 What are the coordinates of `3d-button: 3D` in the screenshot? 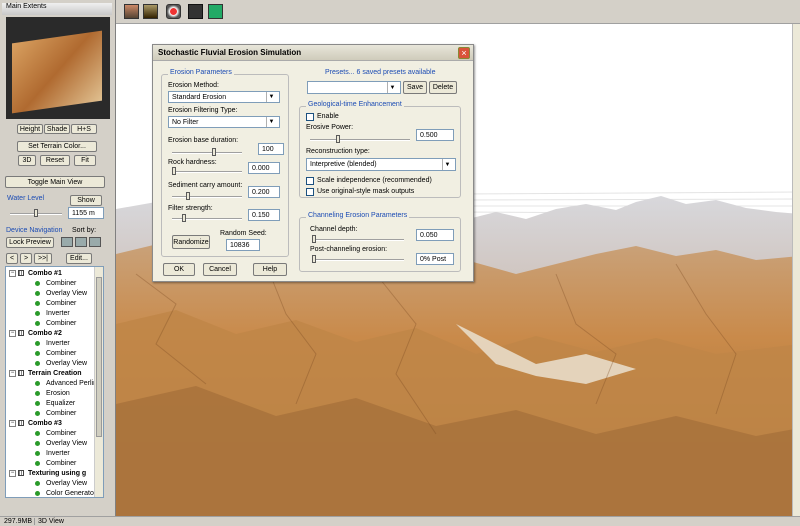 It's located at (27, 160).